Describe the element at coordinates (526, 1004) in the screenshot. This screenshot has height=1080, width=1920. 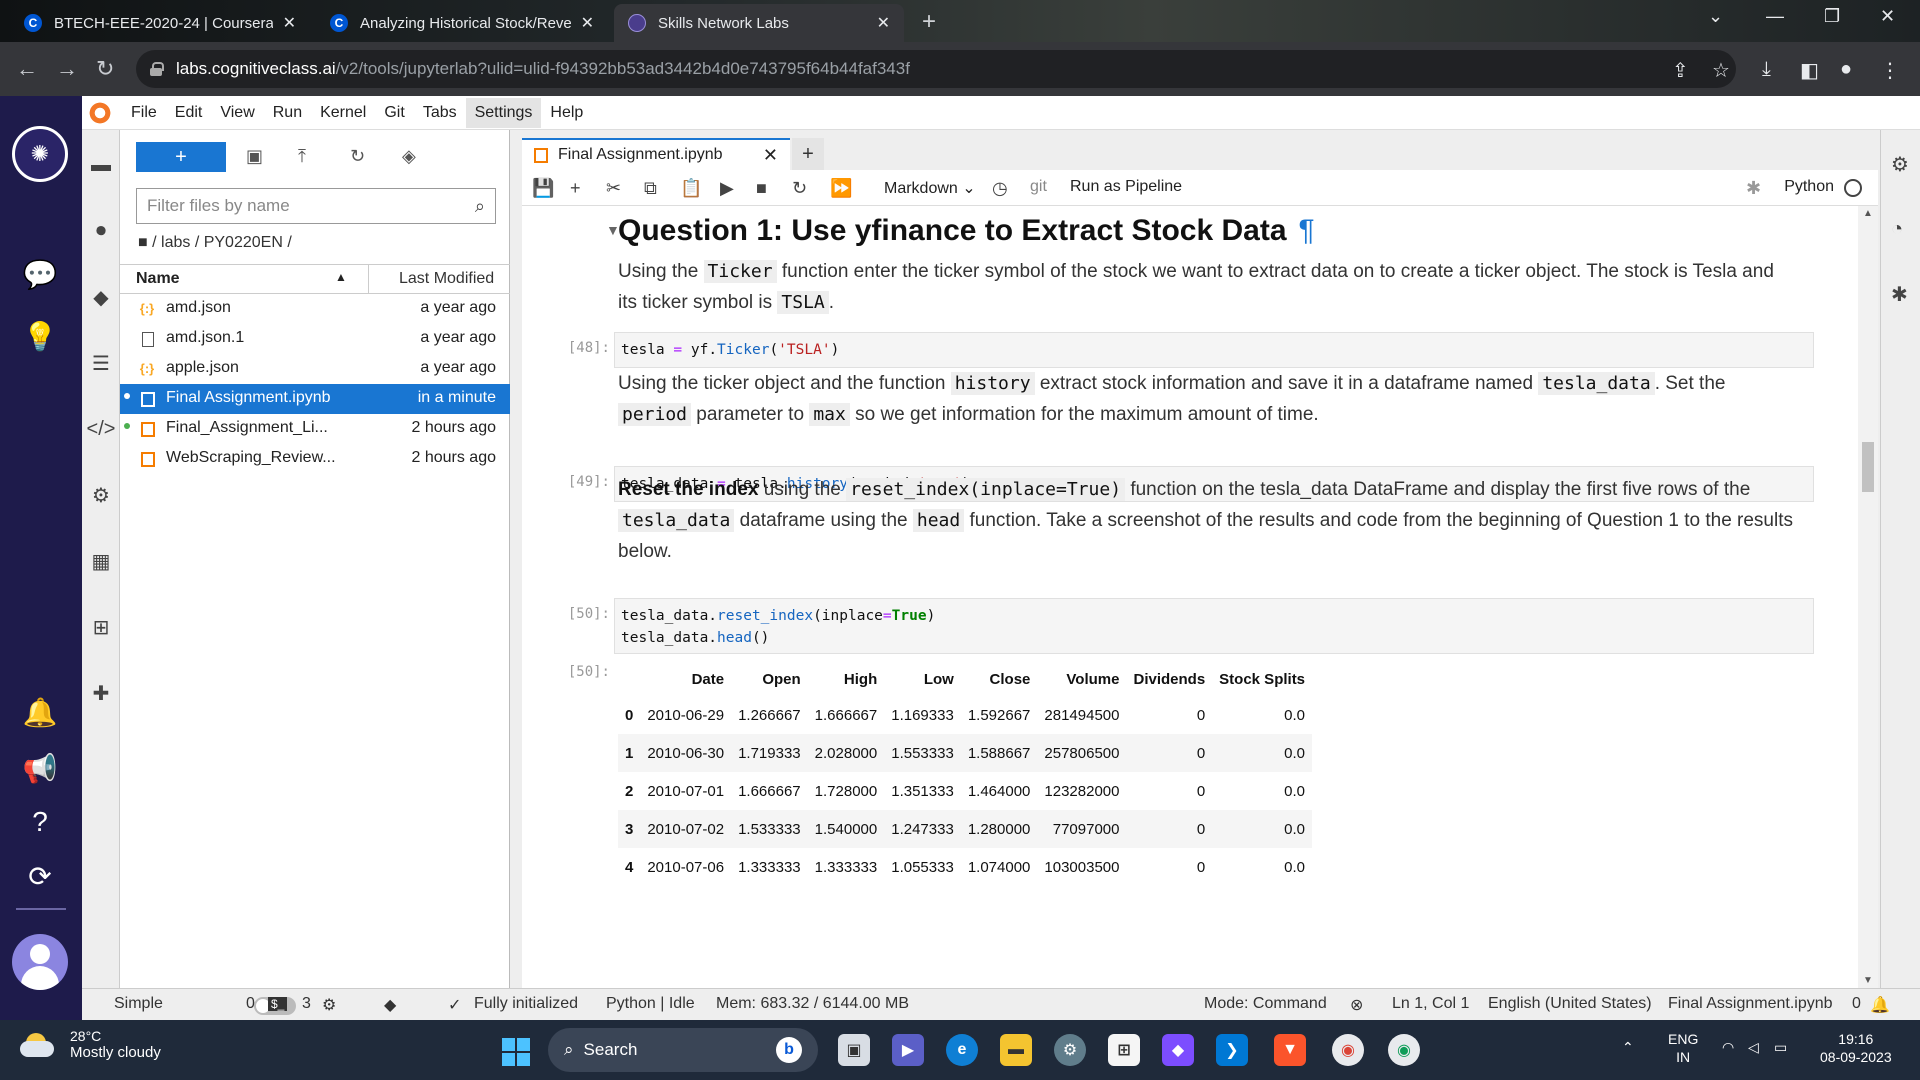
I see `lsp-status: Fully initialized` at that location.